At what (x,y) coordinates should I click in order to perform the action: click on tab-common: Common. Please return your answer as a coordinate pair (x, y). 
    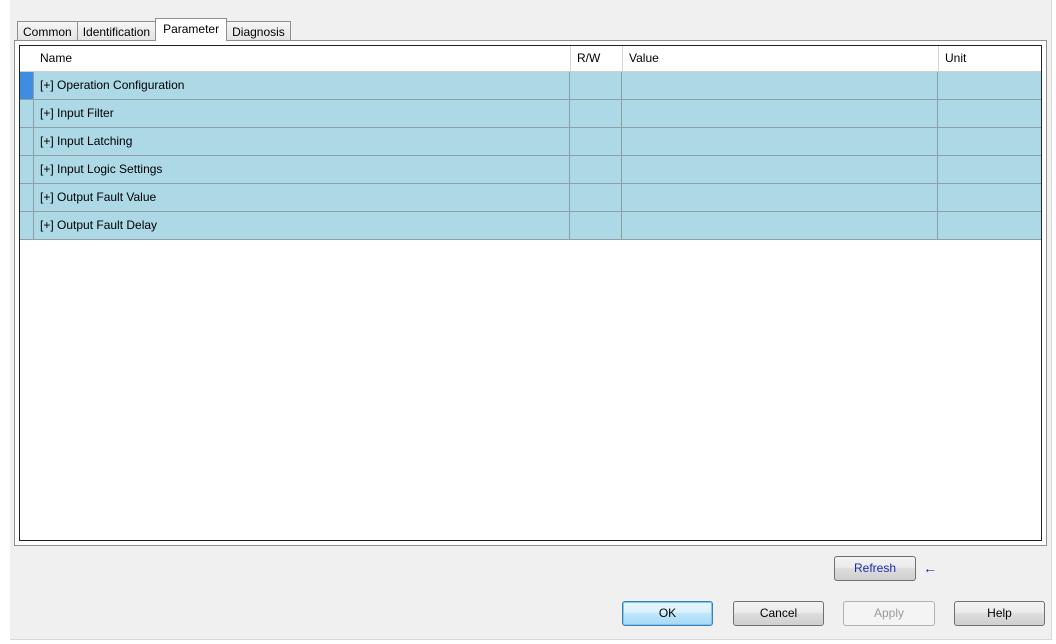
    Looking at the image, I should click on (47, 31).